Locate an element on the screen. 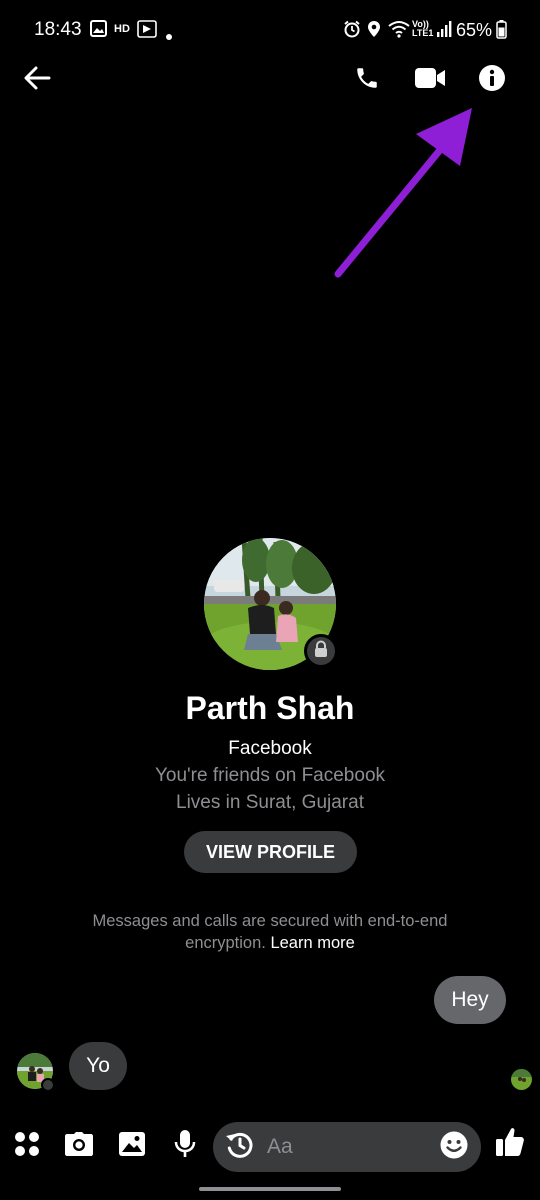 The height and width of the screenshot is (1200, 540). microphone-icon is located at coordinates (185, 1146).